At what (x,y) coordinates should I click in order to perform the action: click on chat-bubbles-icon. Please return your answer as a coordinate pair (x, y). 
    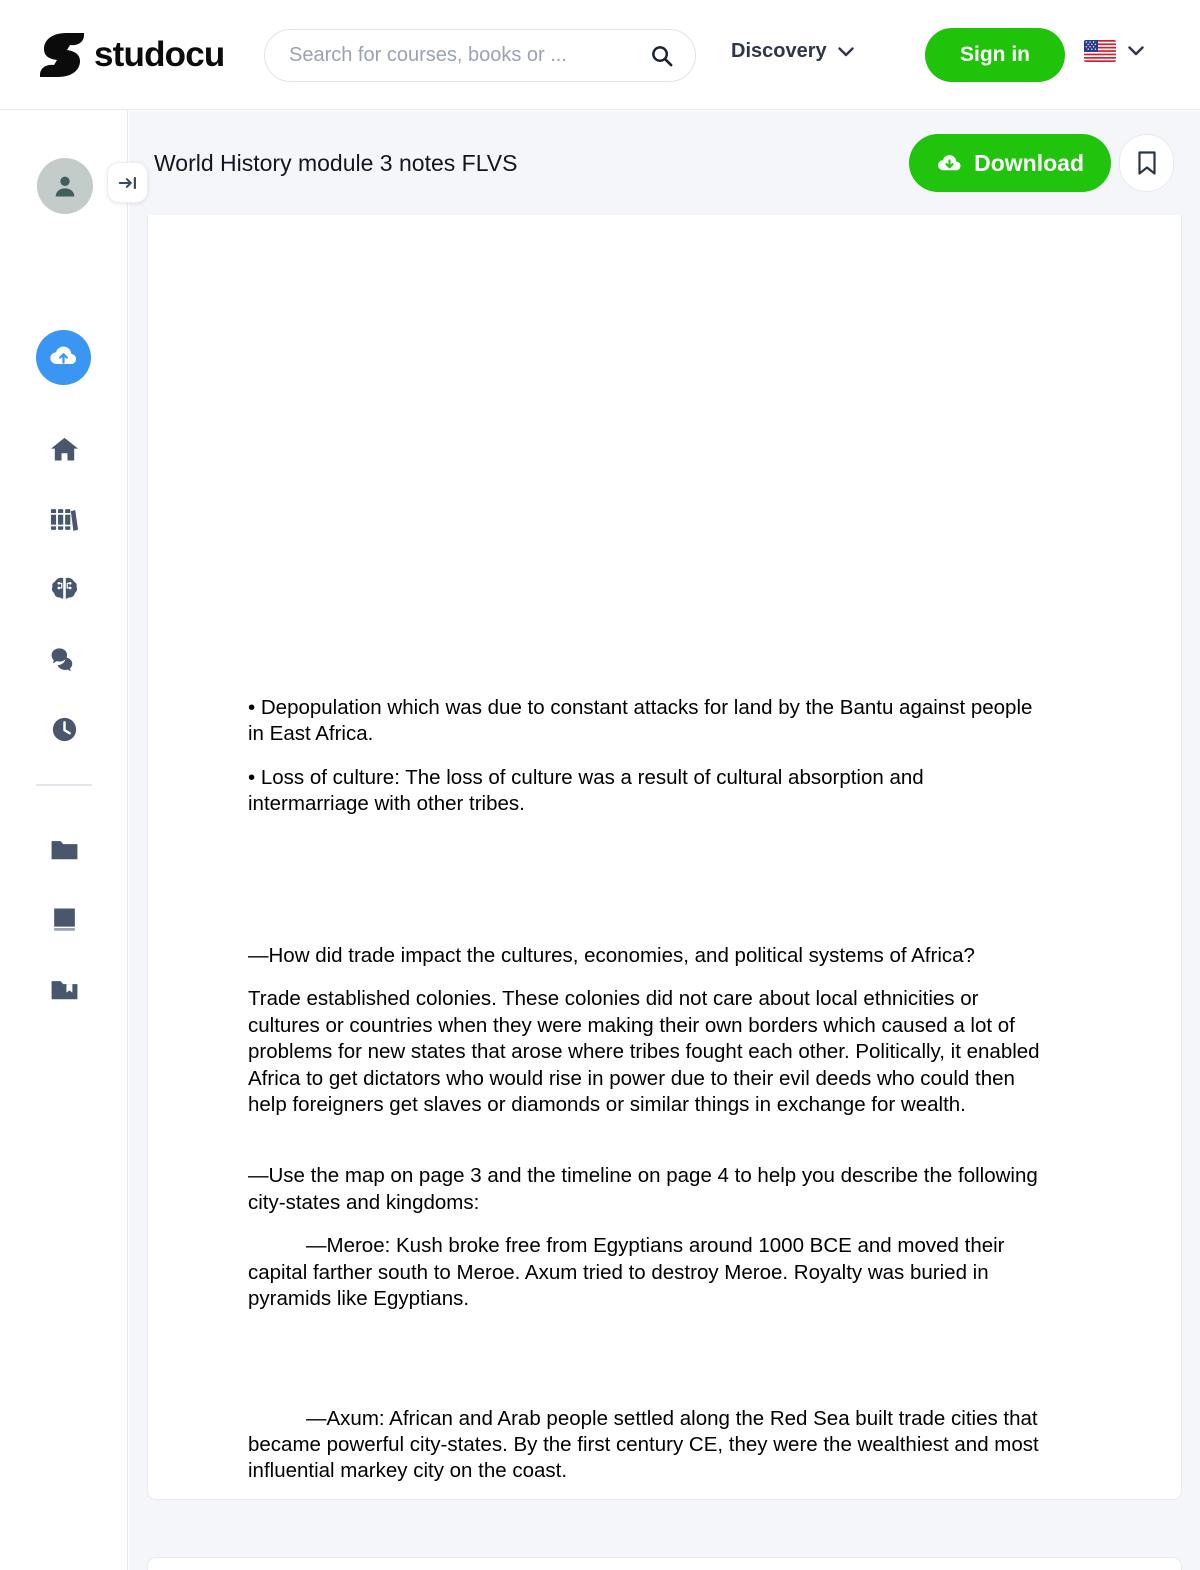
    Looking at the image, I should click on (61, 659).